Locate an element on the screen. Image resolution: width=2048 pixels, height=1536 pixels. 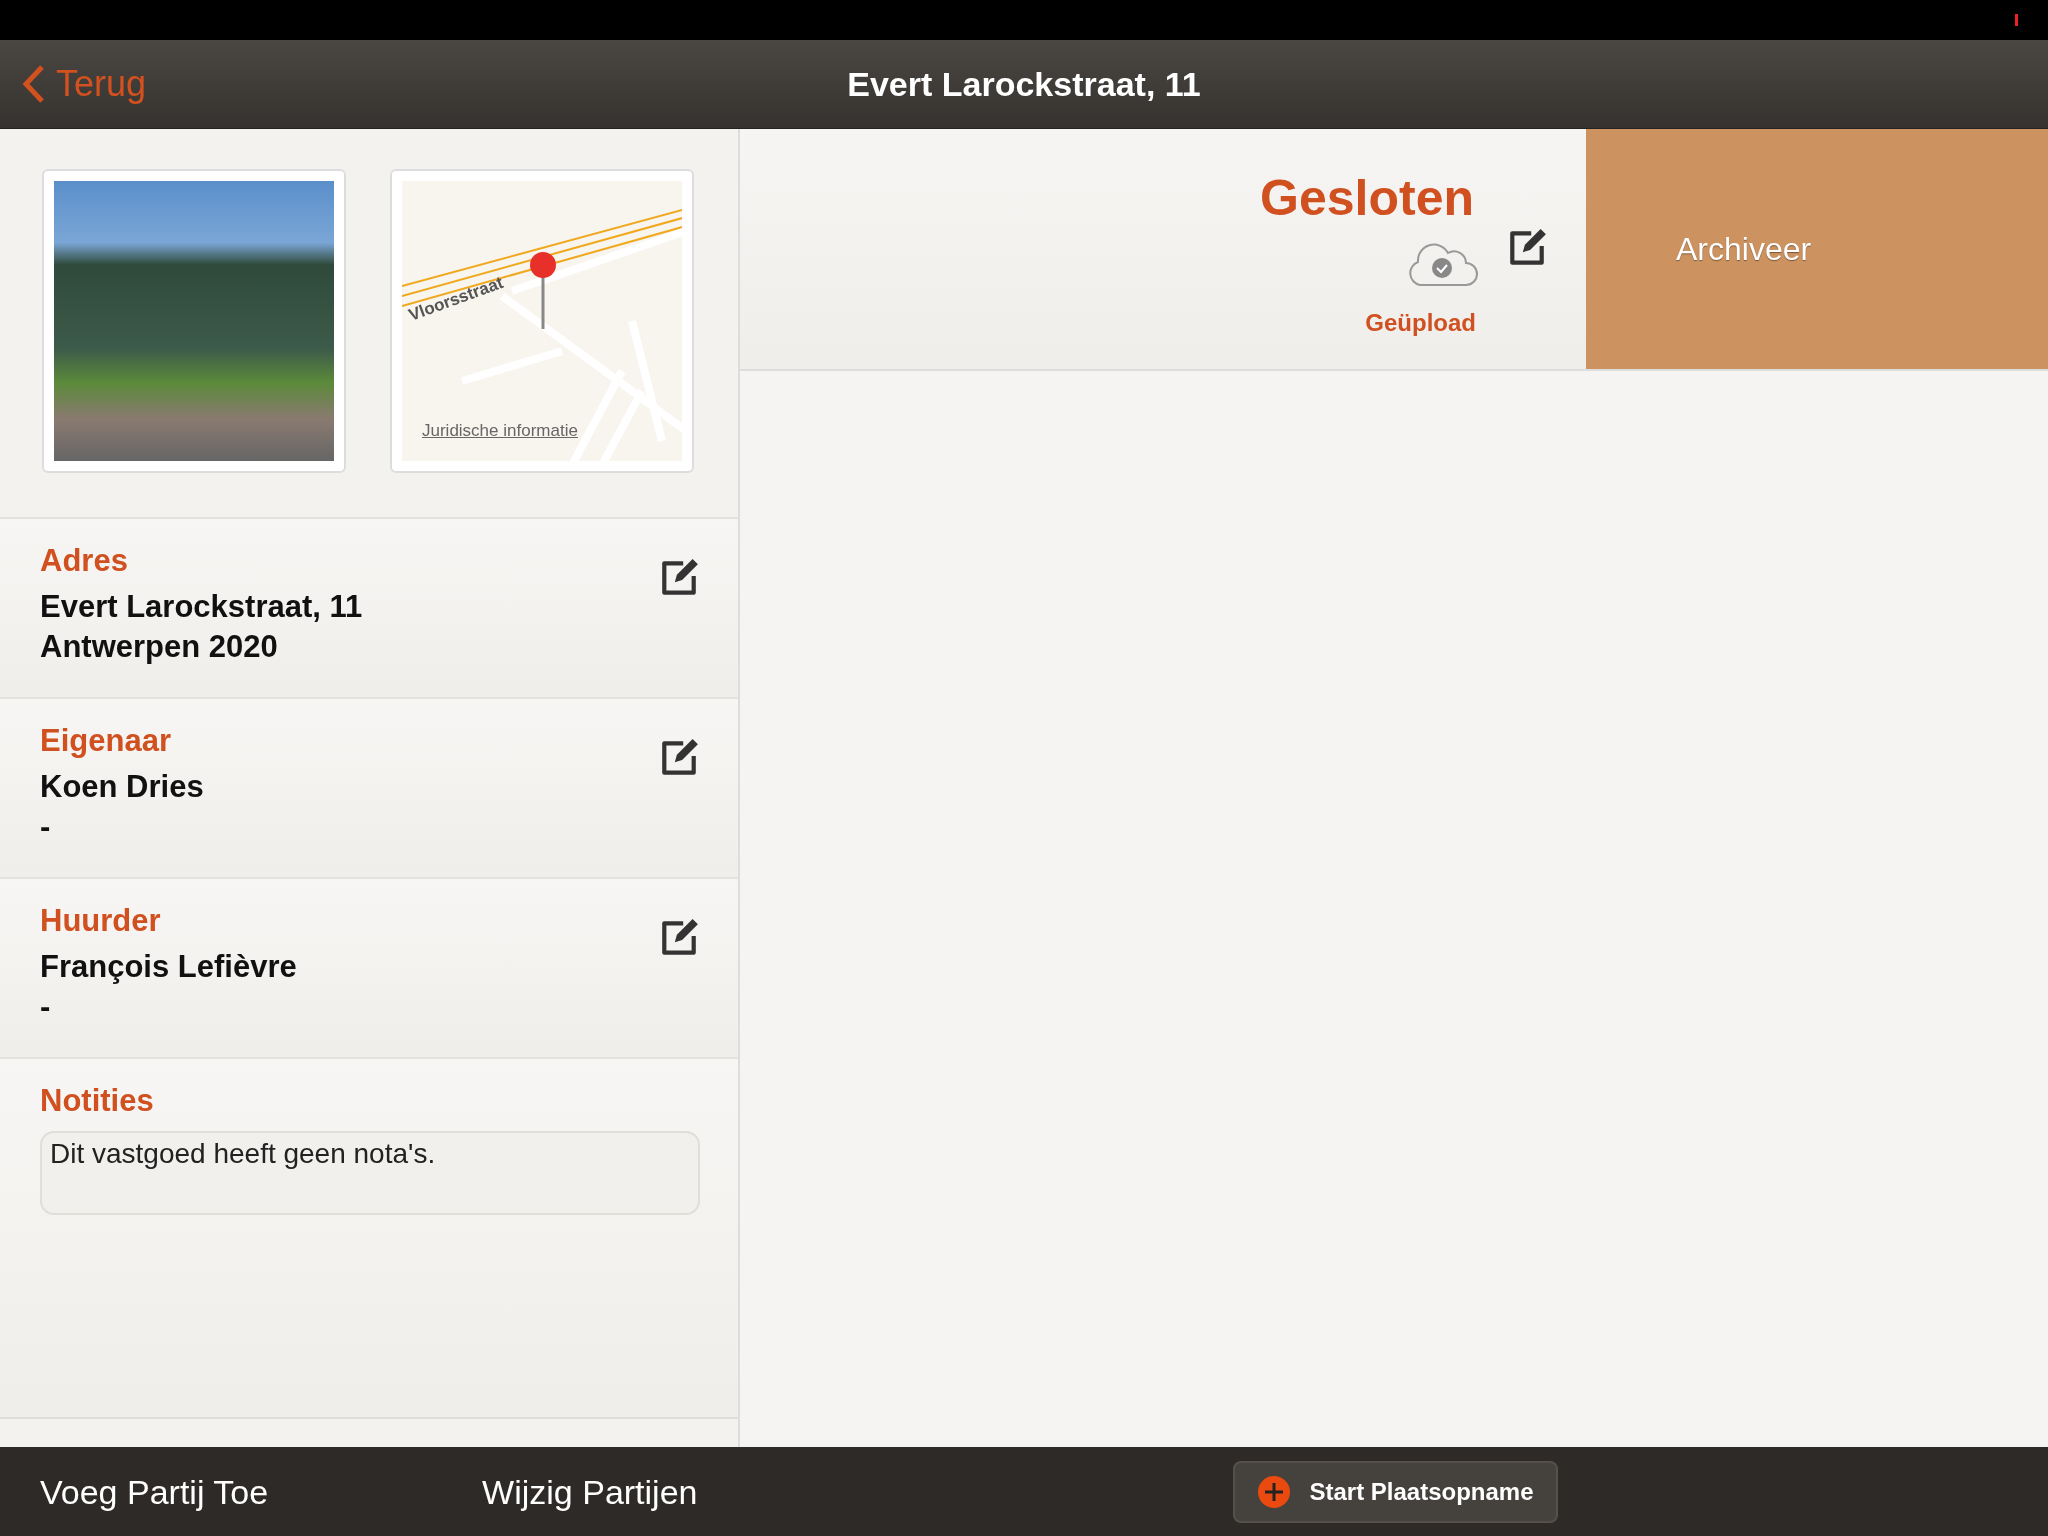
page-title: Evert Larockstraat, 11 is located at coordinates (1024, 83).